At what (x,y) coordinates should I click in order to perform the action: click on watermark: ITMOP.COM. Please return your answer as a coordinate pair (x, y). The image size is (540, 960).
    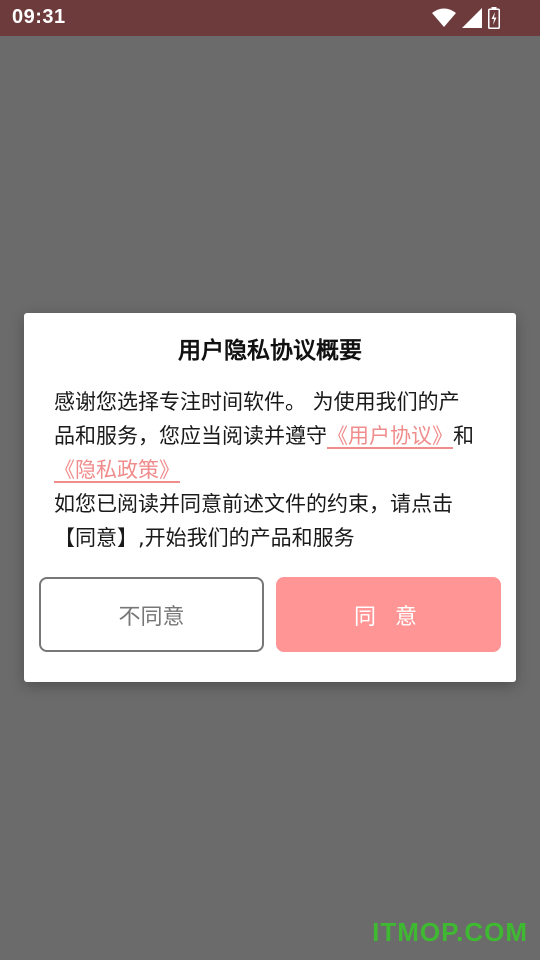
    Looking at the image, I should click on (450, 932).